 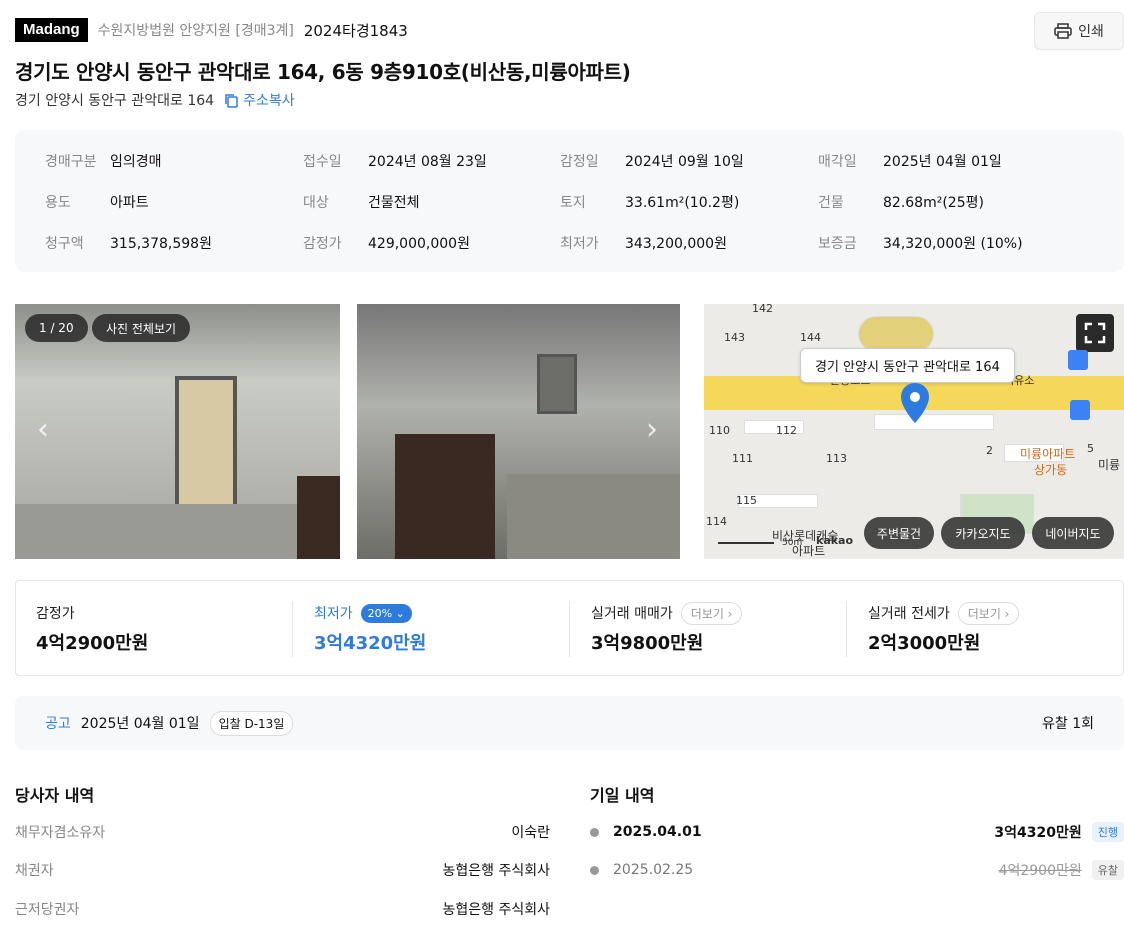 What do you see at coordinates (682, 203) in the screenshot?
I see `info-value: 33.61m²(10.2평)` at bounding box center [682, 203].